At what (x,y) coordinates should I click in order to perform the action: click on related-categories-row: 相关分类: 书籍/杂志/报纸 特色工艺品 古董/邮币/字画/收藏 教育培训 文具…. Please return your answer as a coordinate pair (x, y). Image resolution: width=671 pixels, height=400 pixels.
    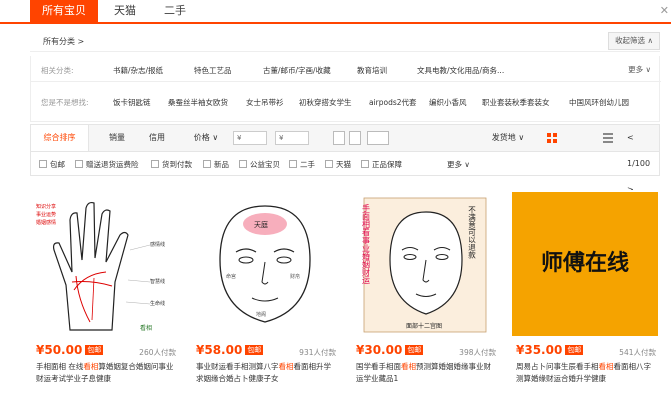
    Looking at the image, I should click on (346, 69).